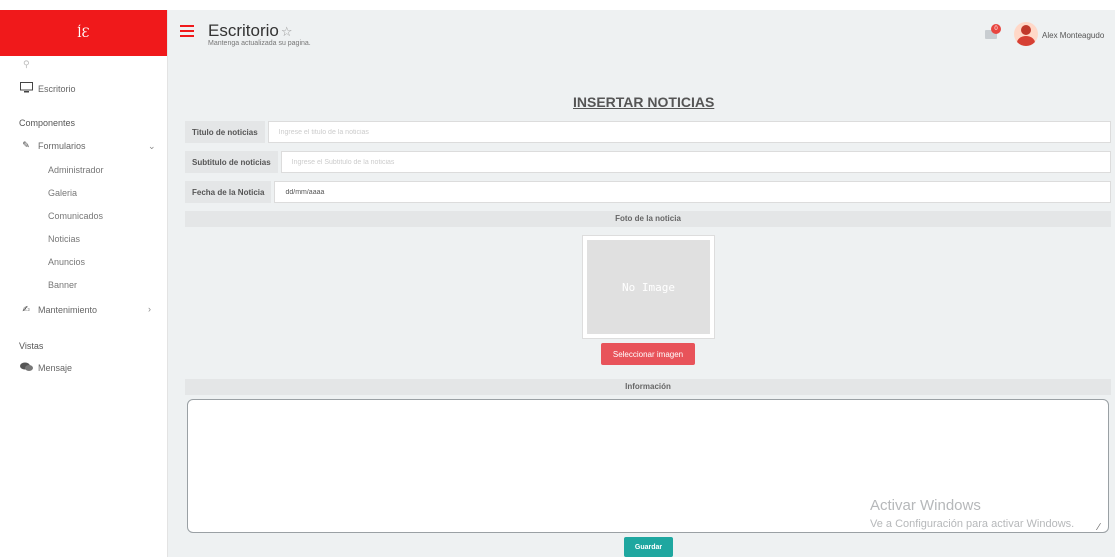 The height and width of the screenshot is (557, 1115). I want to click on sidebar-item-escritorio: Escritorio, so click(47, 88).